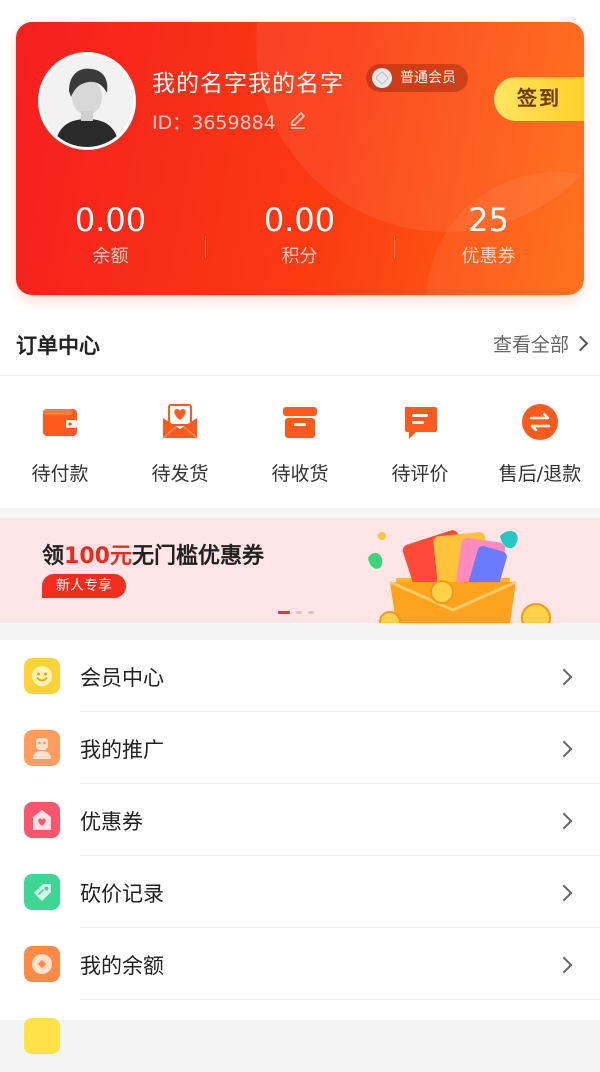 The image size is (600, 1072). What do you see at coordinates (382, 78) in the screenshot?
I see `member-badge-icon` at bounding box center [382, 78].